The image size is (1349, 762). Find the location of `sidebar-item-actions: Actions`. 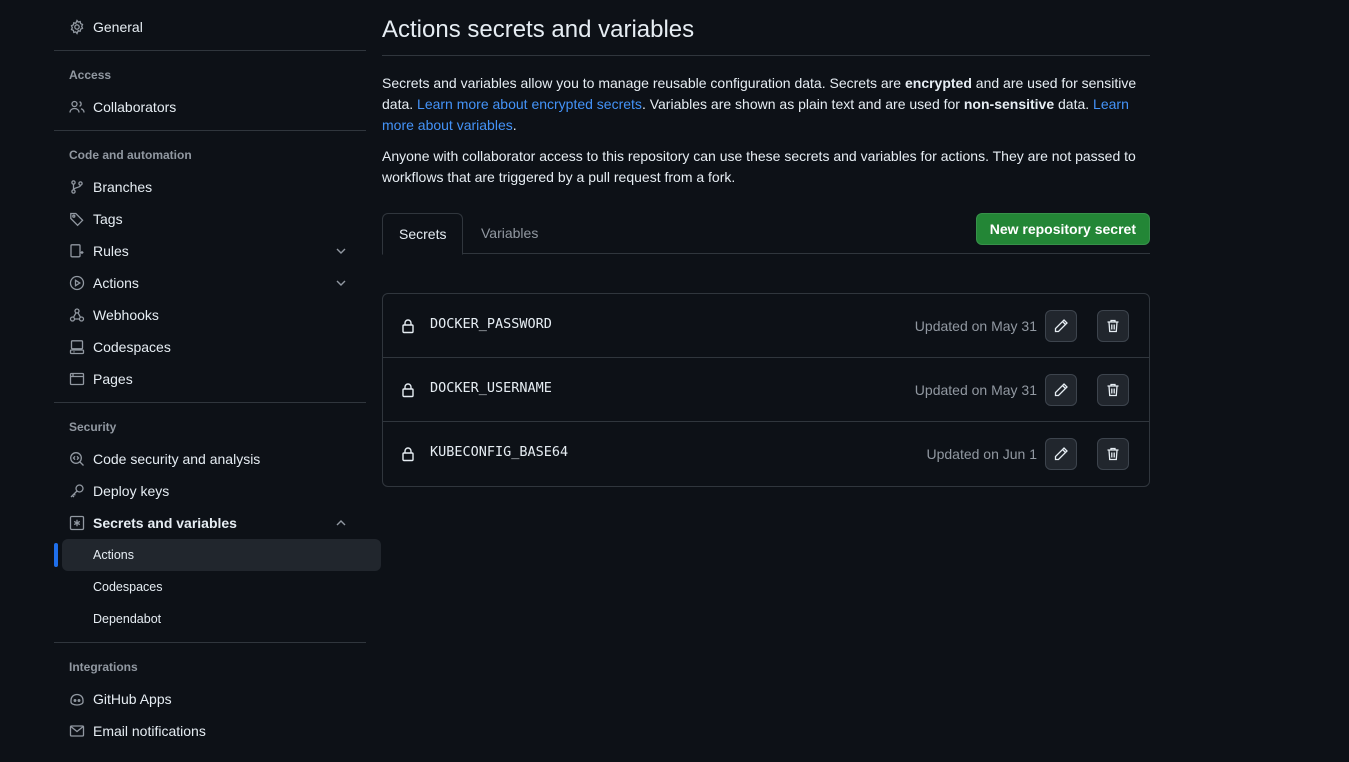

sidebar-item-actions: Actions is located at coordinates (210, 283).